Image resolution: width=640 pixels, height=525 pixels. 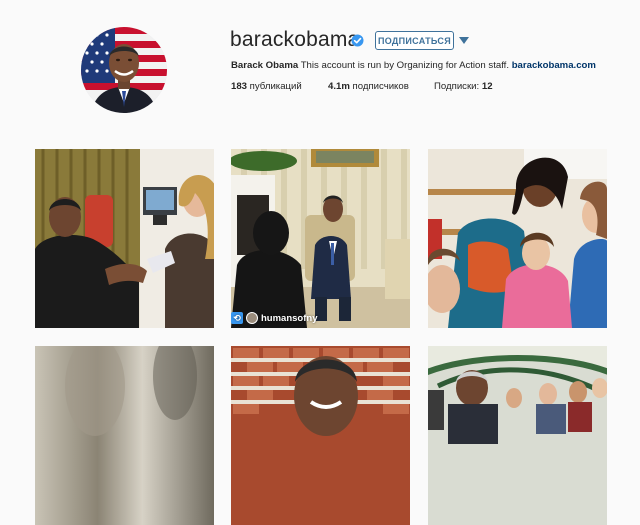 I want to click on follow-button: ПОДПИСАТЬСЯ, so click(x=414, y=40).